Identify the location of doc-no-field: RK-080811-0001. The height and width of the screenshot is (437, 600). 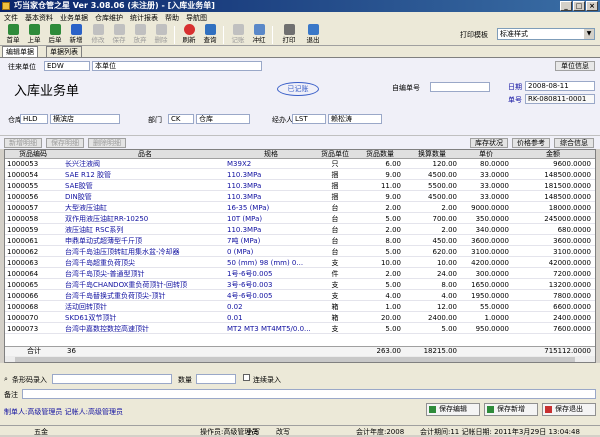
(560, 99).